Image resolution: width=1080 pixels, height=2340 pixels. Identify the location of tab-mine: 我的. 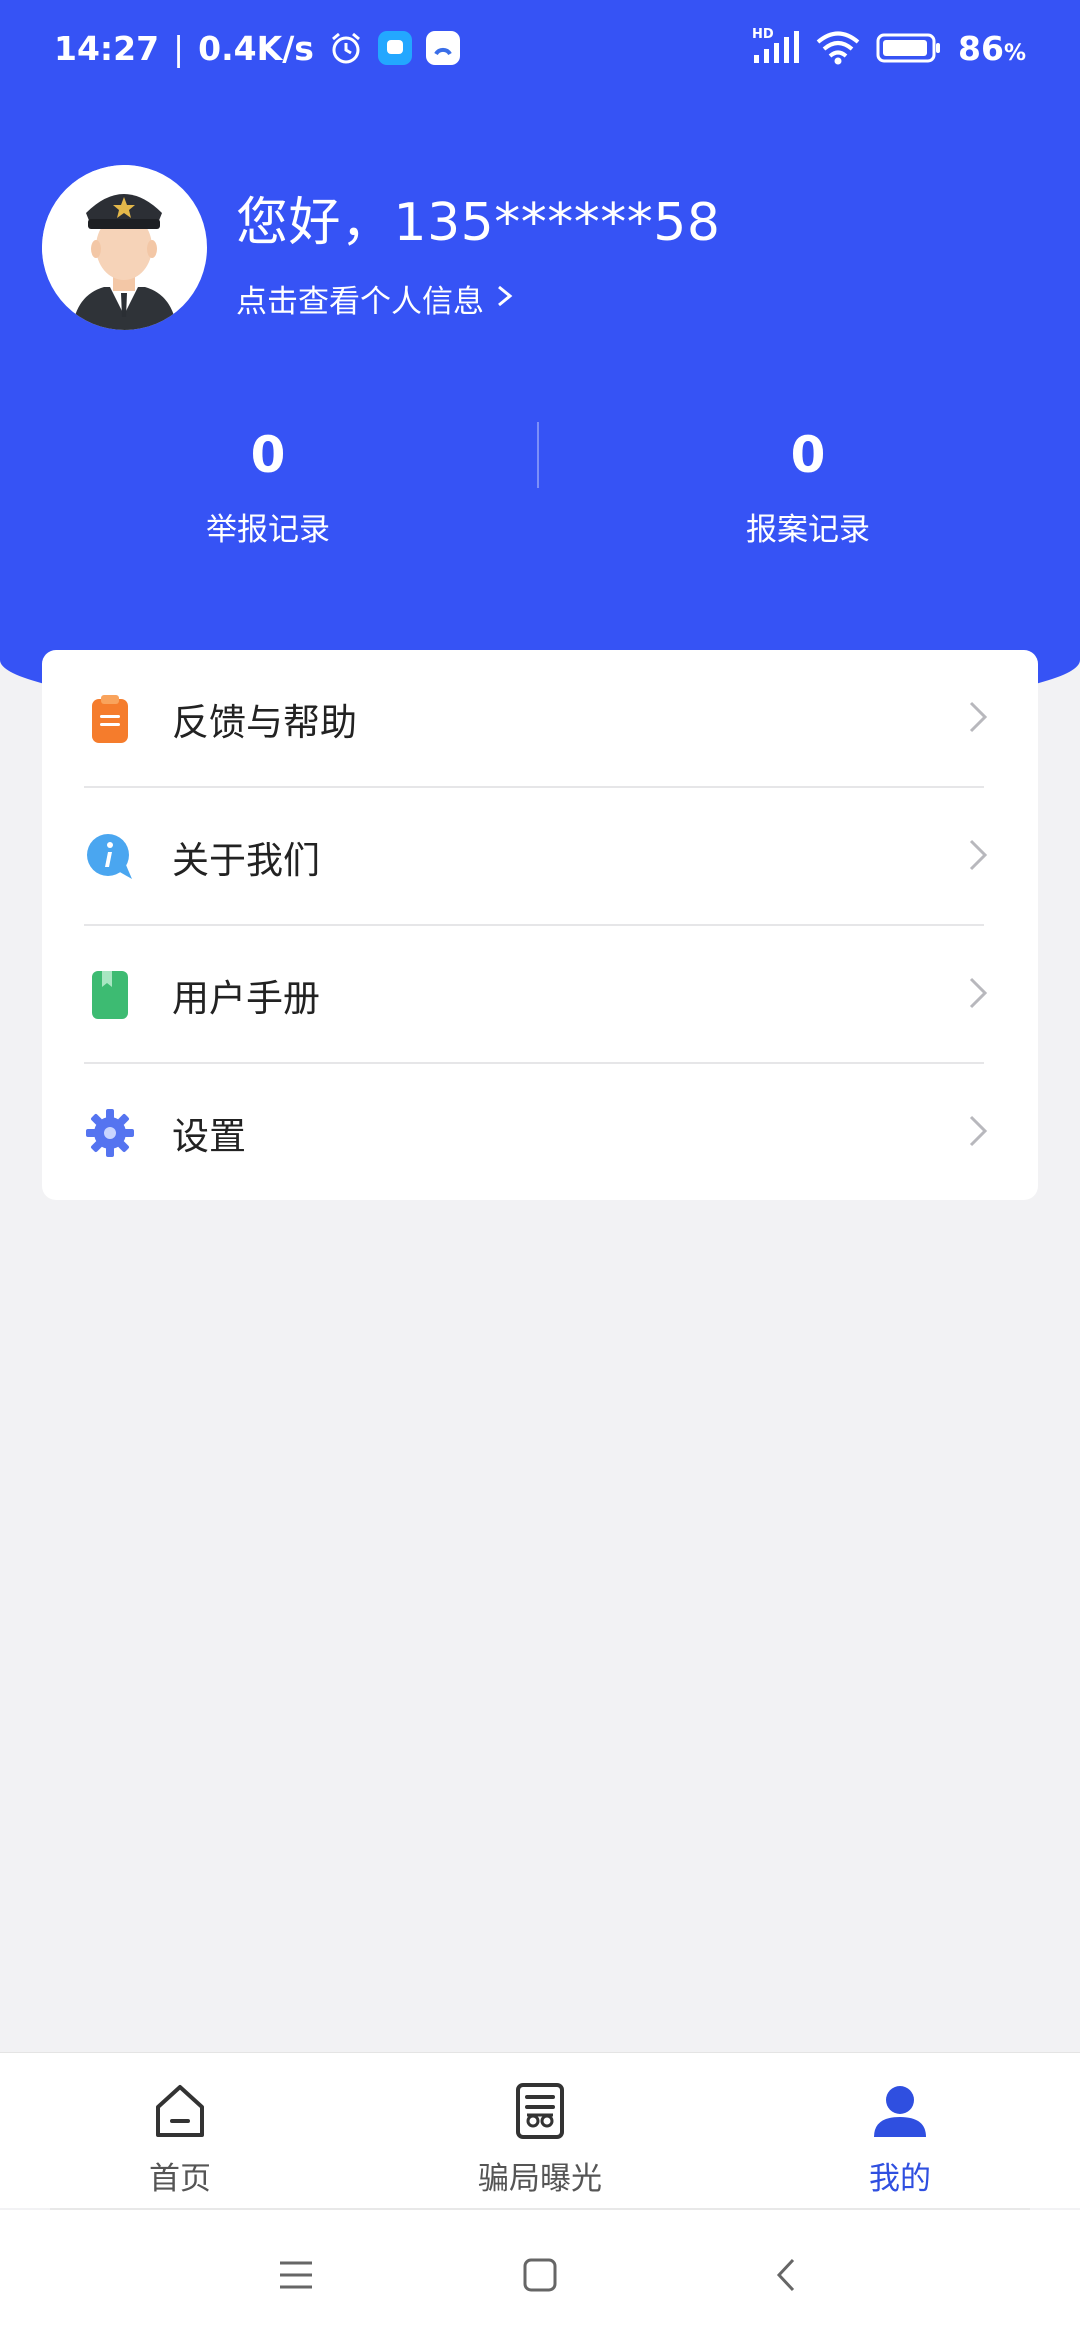
(900, 2139).